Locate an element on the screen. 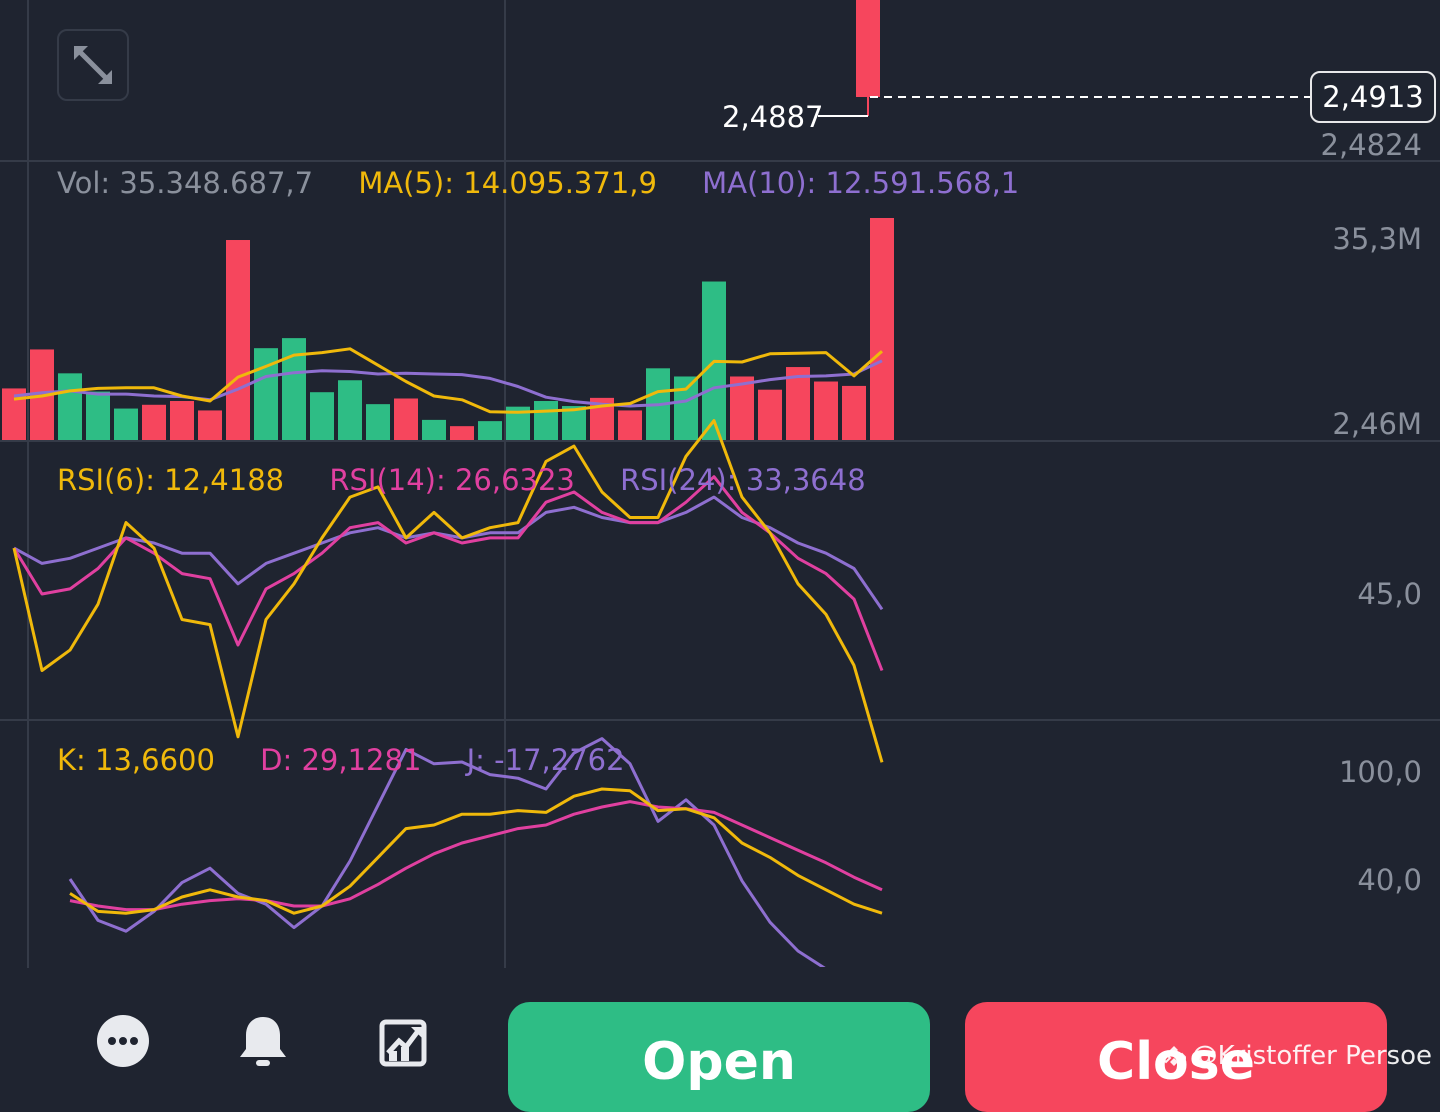 The width and height of the screenshot is (1440, 1112). rsi-axis-label: 45,0 is located at coordinates (1389, 594).